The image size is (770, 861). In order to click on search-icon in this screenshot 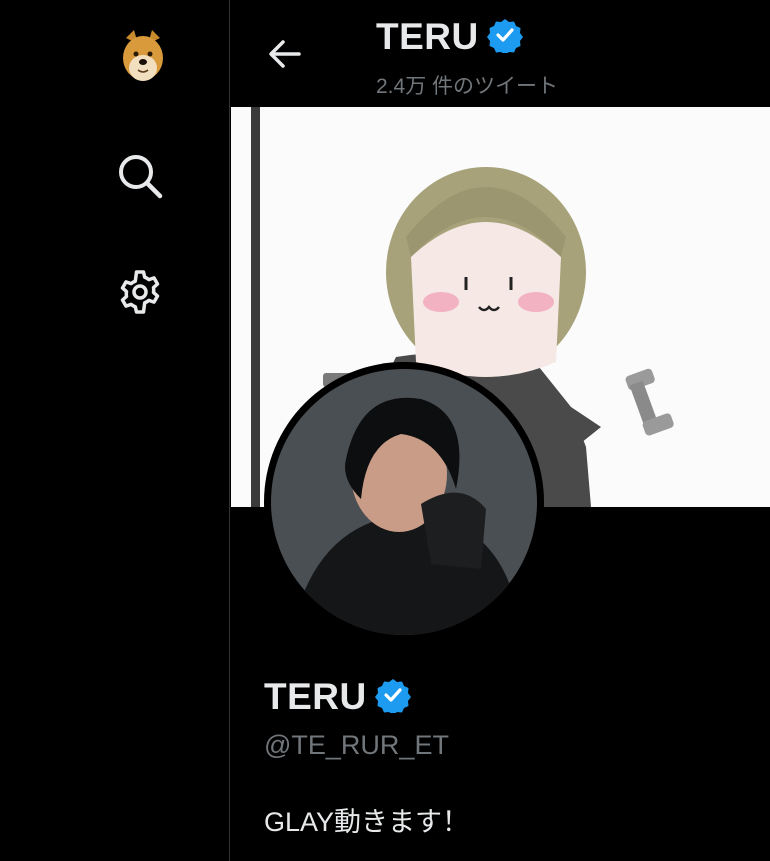, I will do `click(141, 177)`.